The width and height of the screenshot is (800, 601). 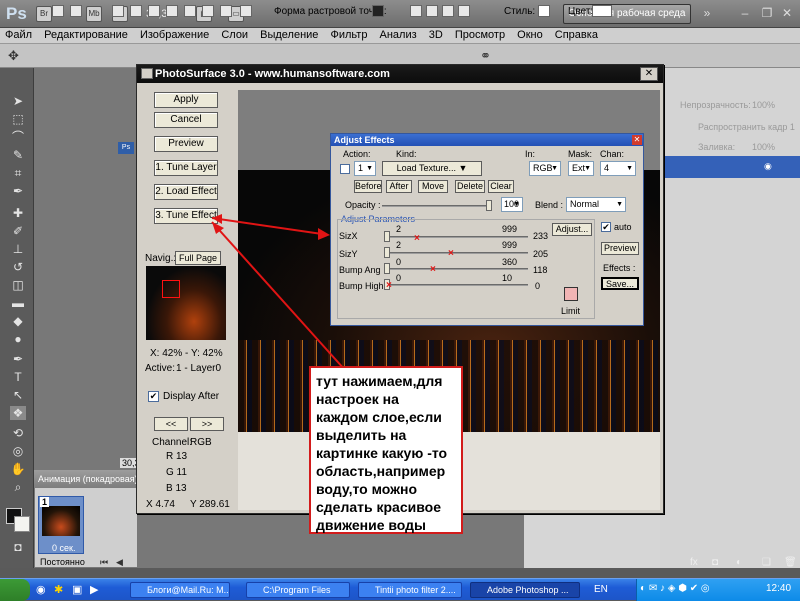 What do you see at coordinates (361, 435) in the screenshot?
I see `callout-line: выделить на` at bounding box center [361, 435].